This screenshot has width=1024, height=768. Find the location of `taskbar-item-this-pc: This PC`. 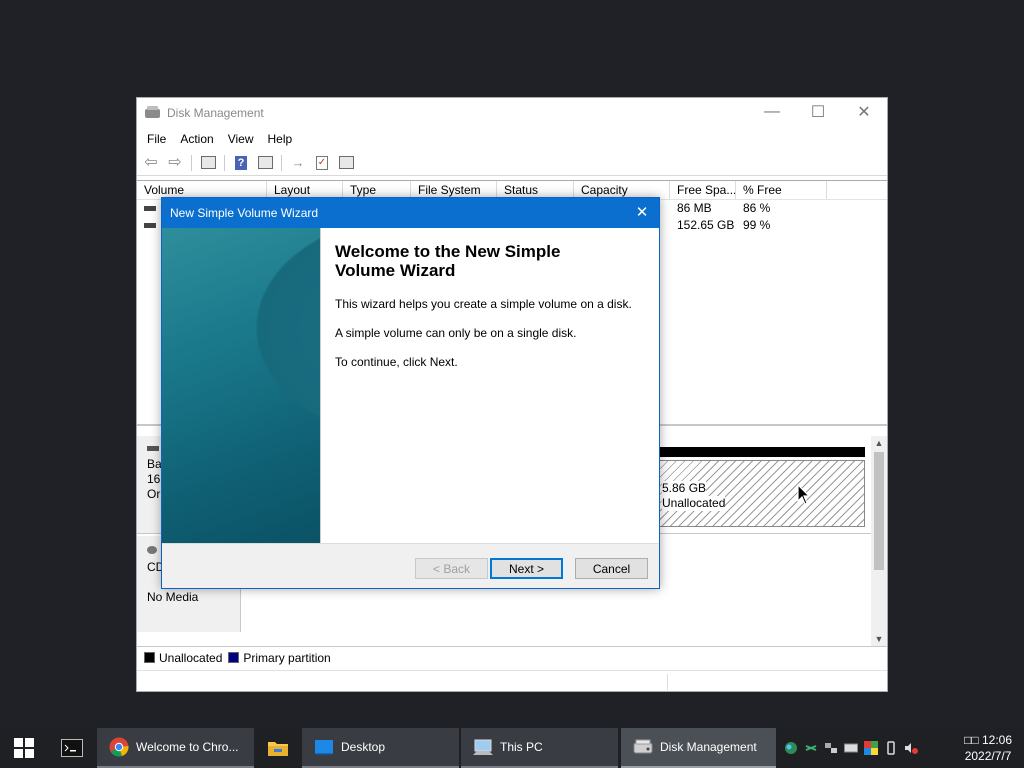

taskbar-item-this-pc: This PC is located at coordinates (539, 748).